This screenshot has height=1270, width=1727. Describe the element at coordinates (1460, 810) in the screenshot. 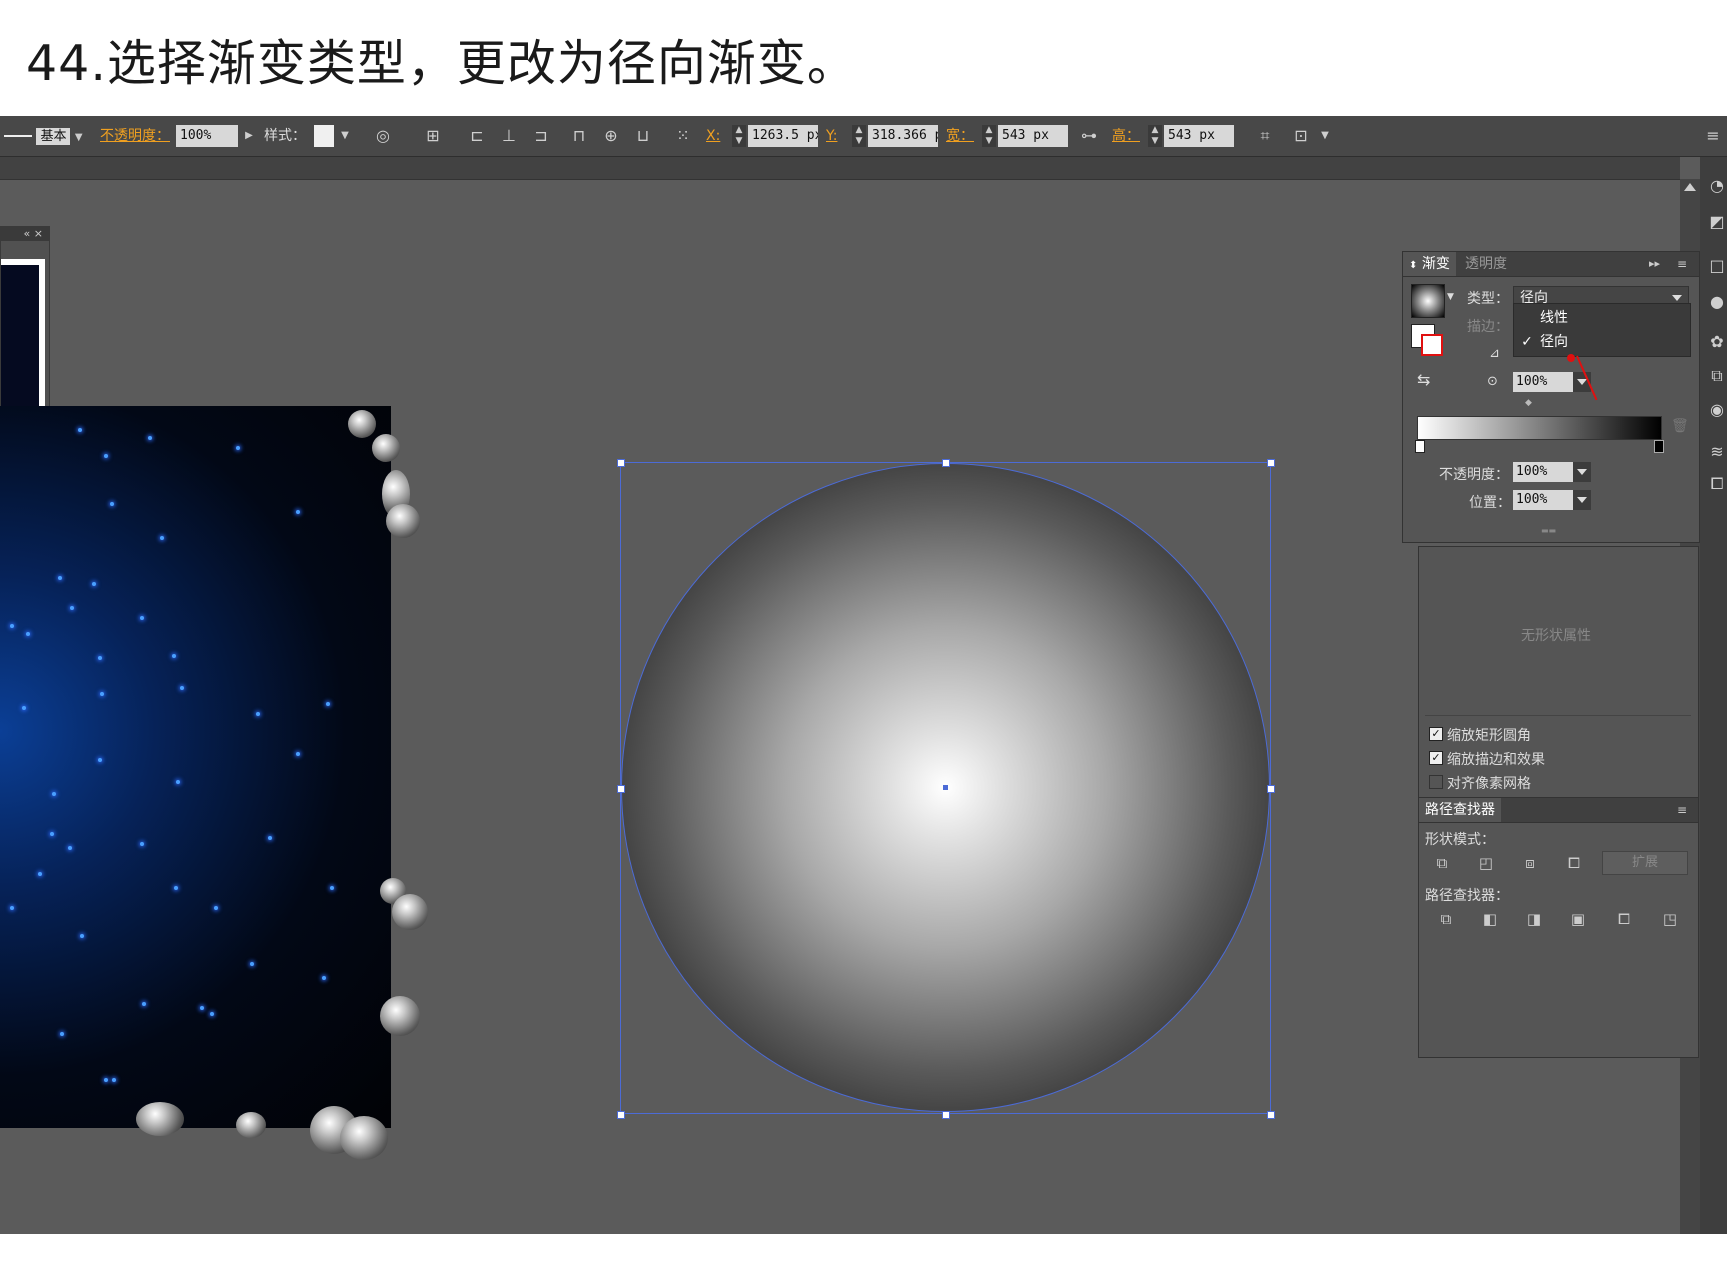

I see `tab-pathfinder: 路径查找器` at that location.